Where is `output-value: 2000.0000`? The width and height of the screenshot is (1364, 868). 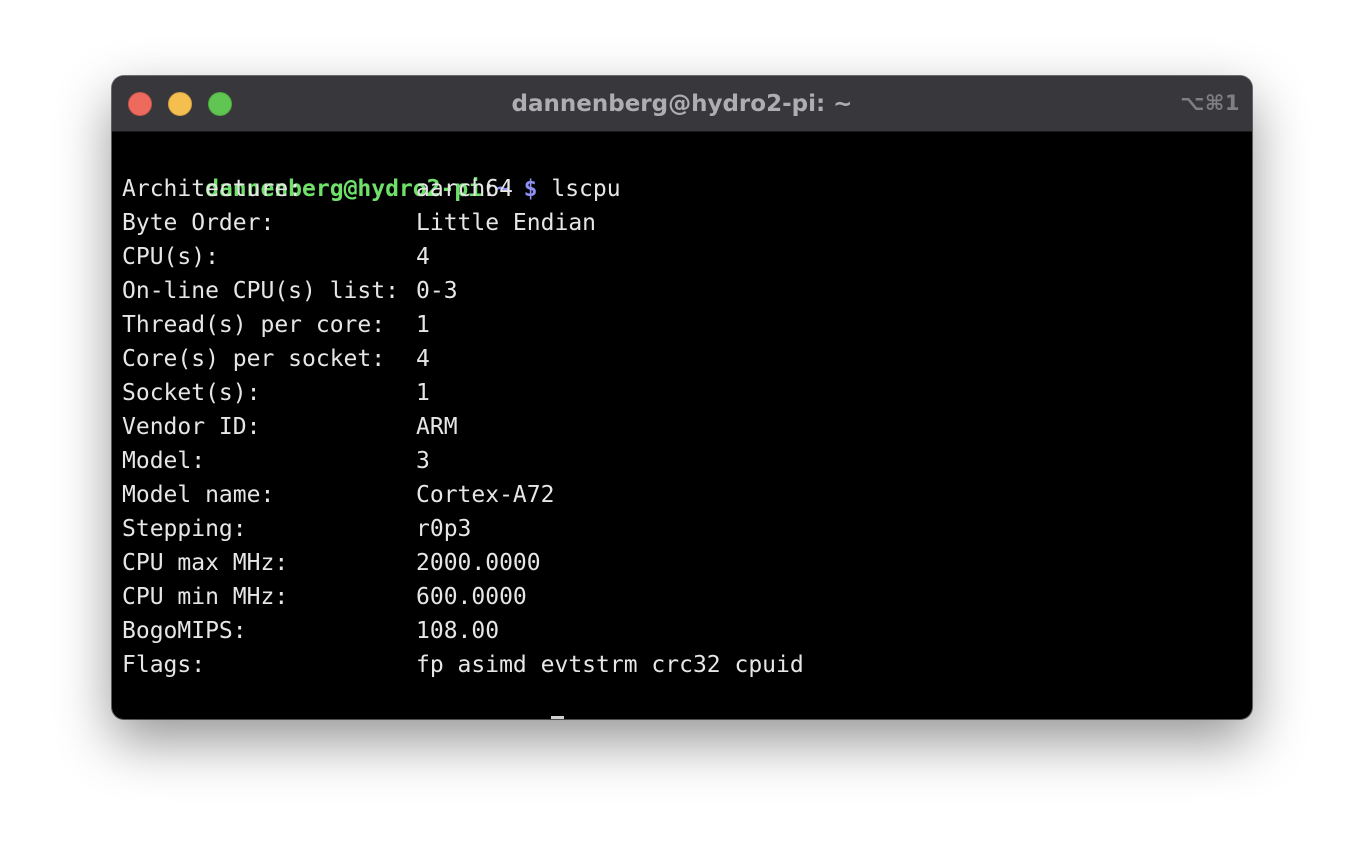
output-value: 2000.0000 is located at coordinates (478, 563).